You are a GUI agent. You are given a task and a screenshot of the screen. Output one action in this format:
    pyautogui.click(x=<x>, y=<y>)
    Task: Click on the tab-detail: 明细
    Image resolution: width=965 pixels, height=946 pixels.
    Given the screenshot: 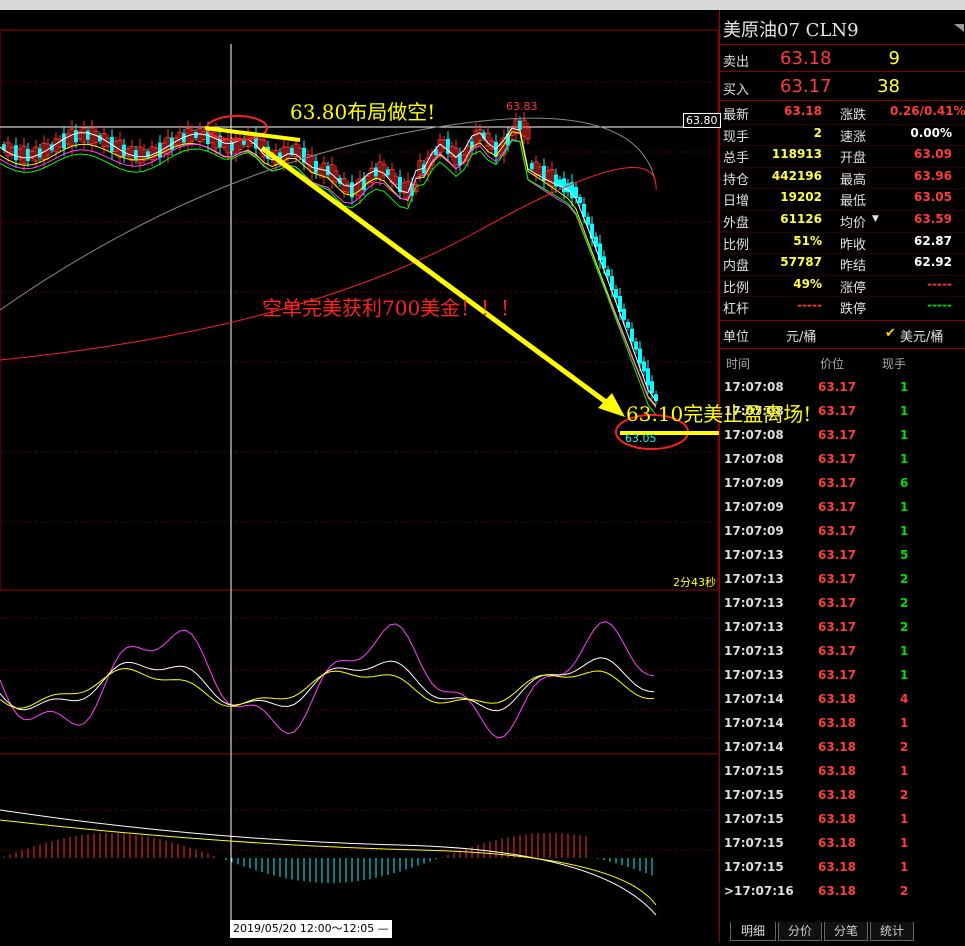 What is the action you would take?
    pyautogui.click(x=753, y=931)
    